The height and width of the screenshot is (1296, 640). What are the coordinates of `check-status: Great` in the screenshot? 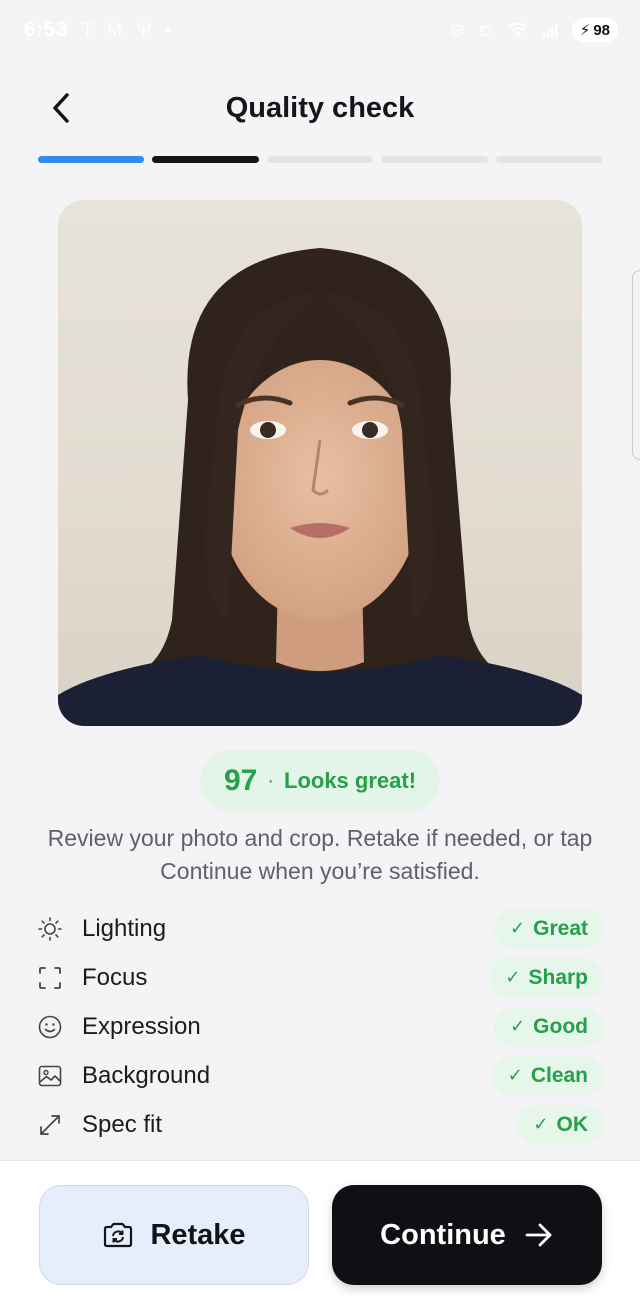 It's located at (560, 928).